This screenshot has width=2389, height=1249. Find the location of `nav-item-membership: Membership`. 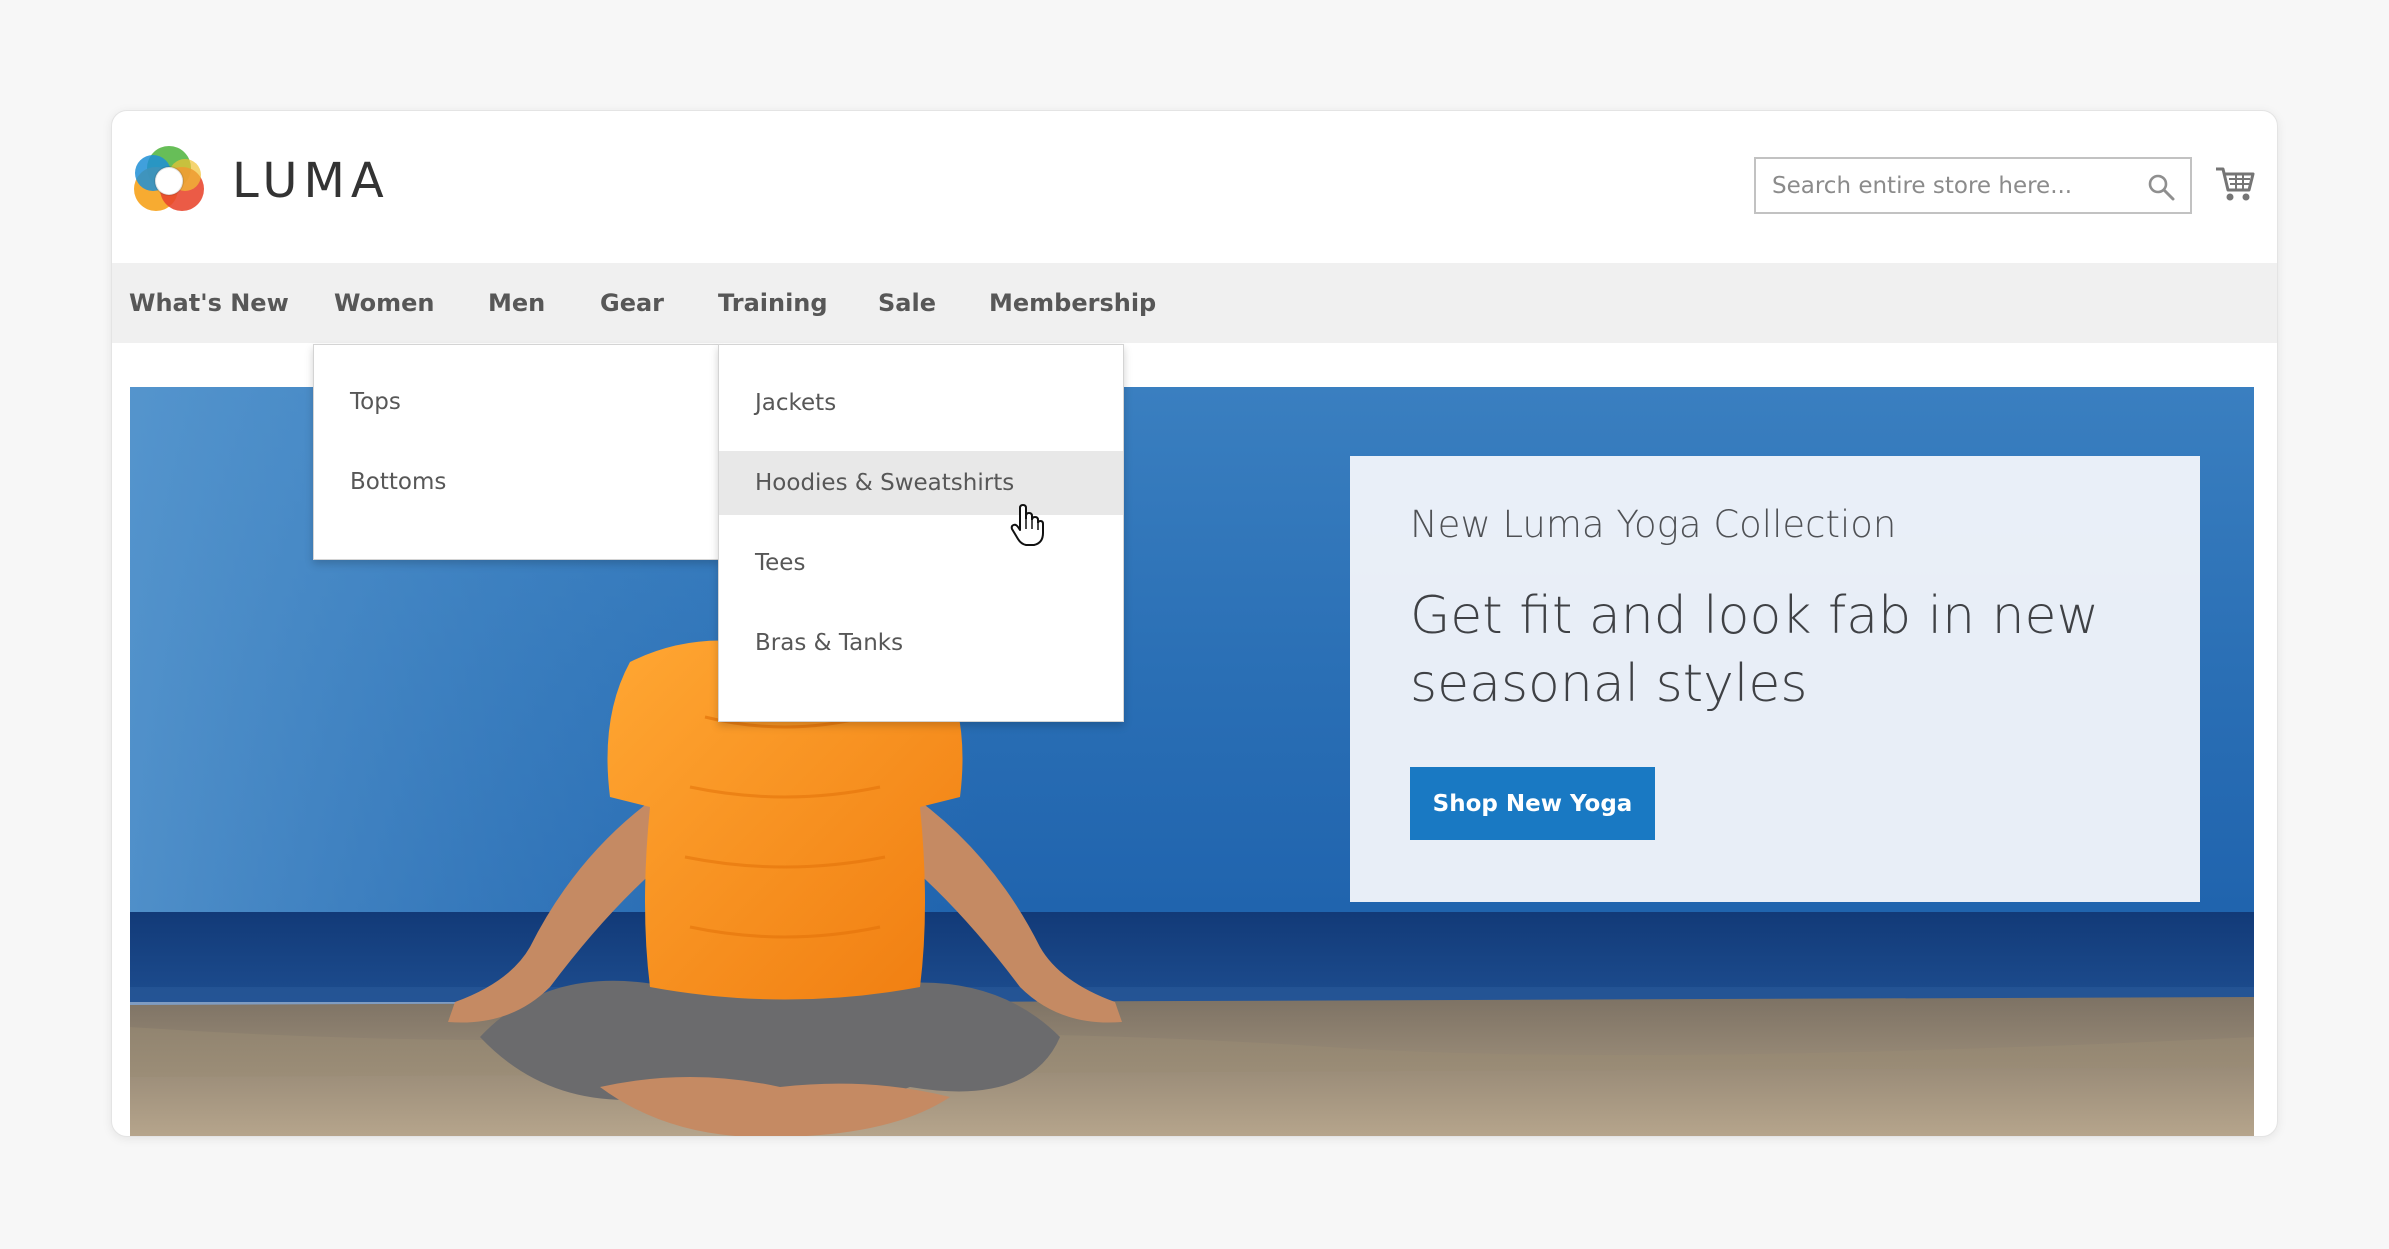

nav-item-membership: Membership is located at coordinates (1072, 303).